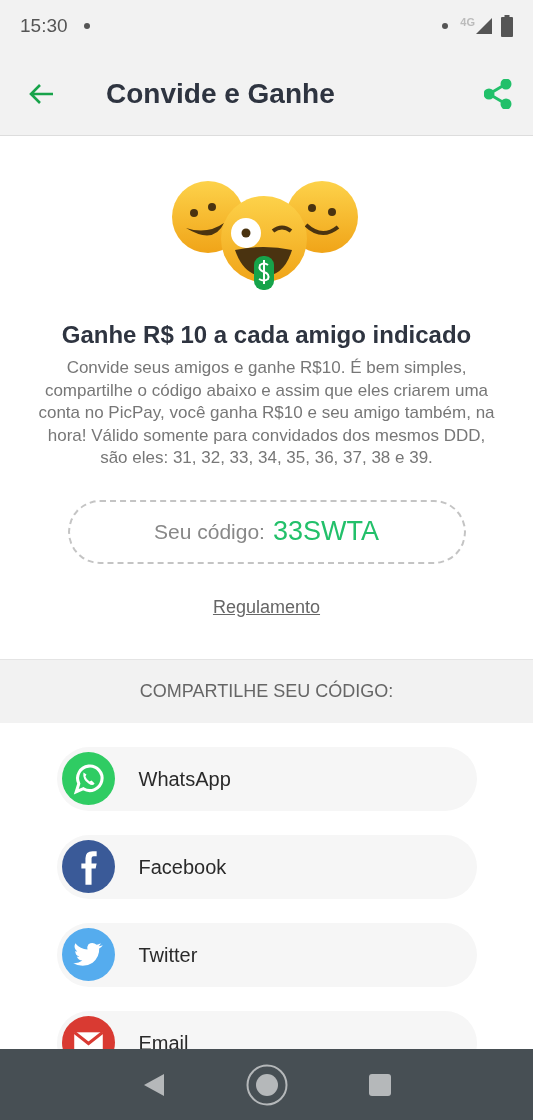 This screenshot has width=533, height=1120. What do you see at coordinates (266, 1029) in the screenshot?
I see `share-option: Email` at bounding box center [266, 1029].